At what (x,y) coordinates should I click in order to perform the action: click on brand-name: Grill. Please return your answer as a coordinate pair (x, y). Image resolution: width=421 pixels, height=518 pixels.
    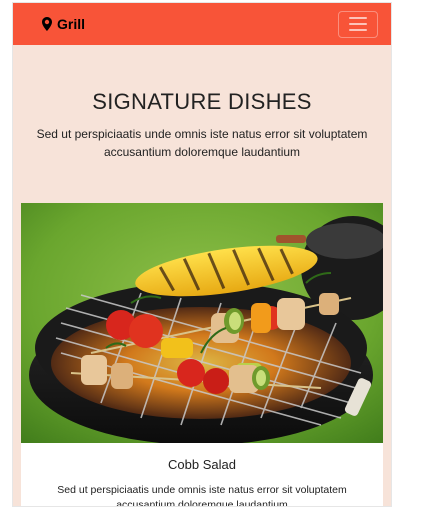
    Looking at the image, I should click on (71, 24).